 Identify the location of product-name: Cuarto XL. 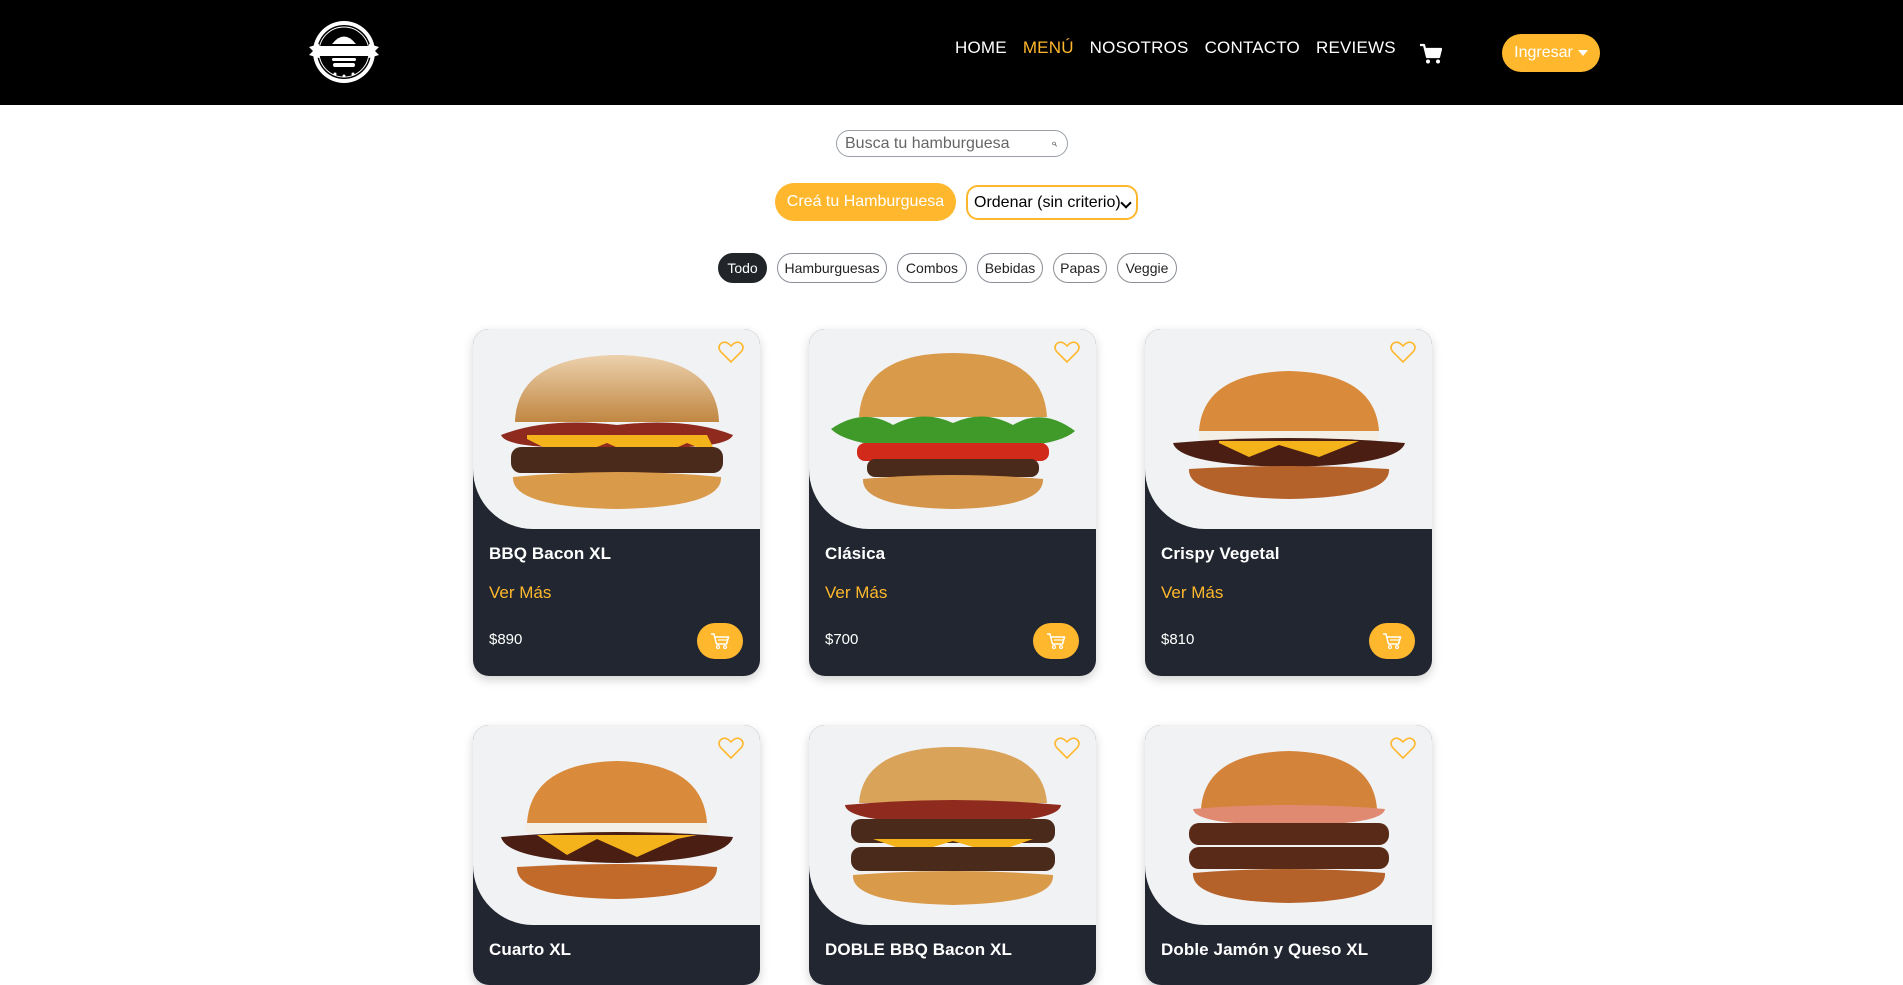
(530, 949).